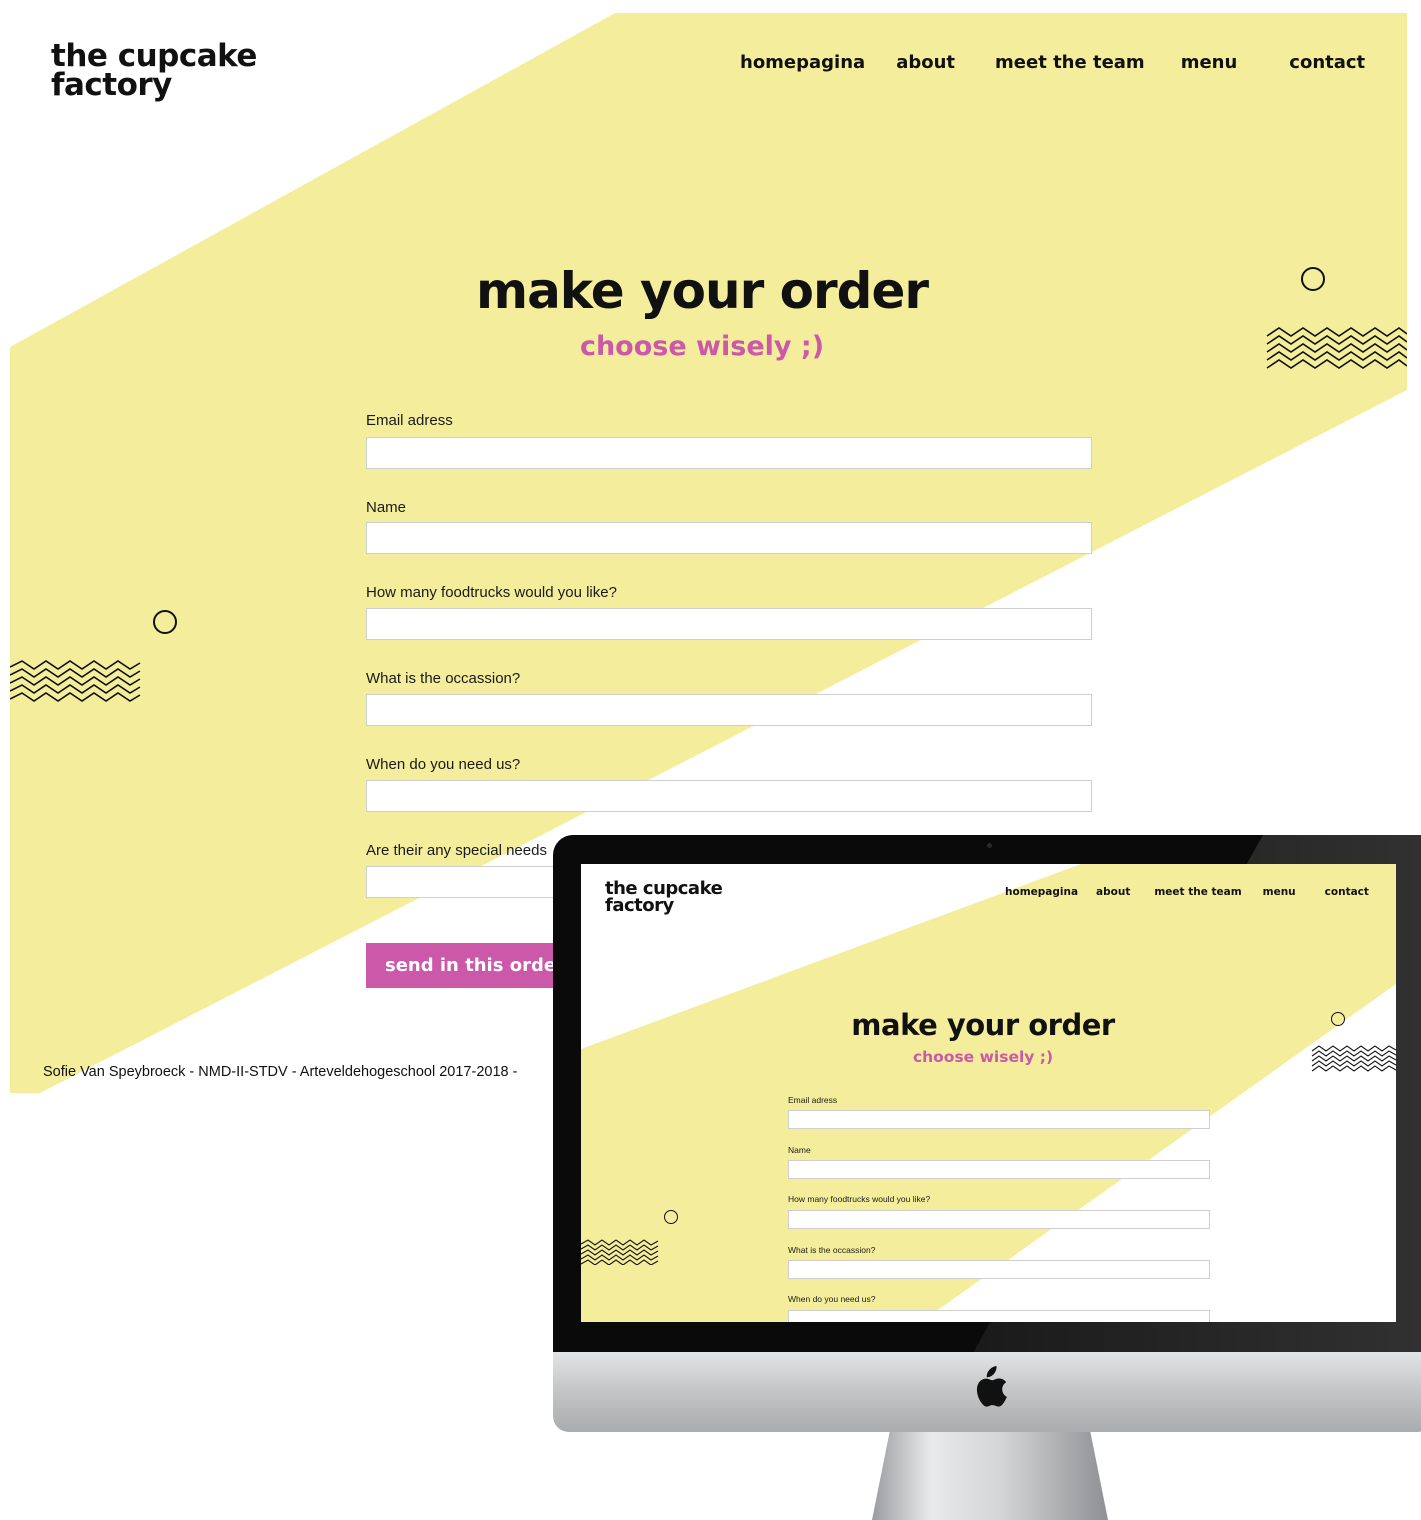  What do you see at coordinates (859, 1199) in the screenshot?
I see `foodtrucks-label: How many foodtrucks would you like?` at bounding box center [859, 1199].